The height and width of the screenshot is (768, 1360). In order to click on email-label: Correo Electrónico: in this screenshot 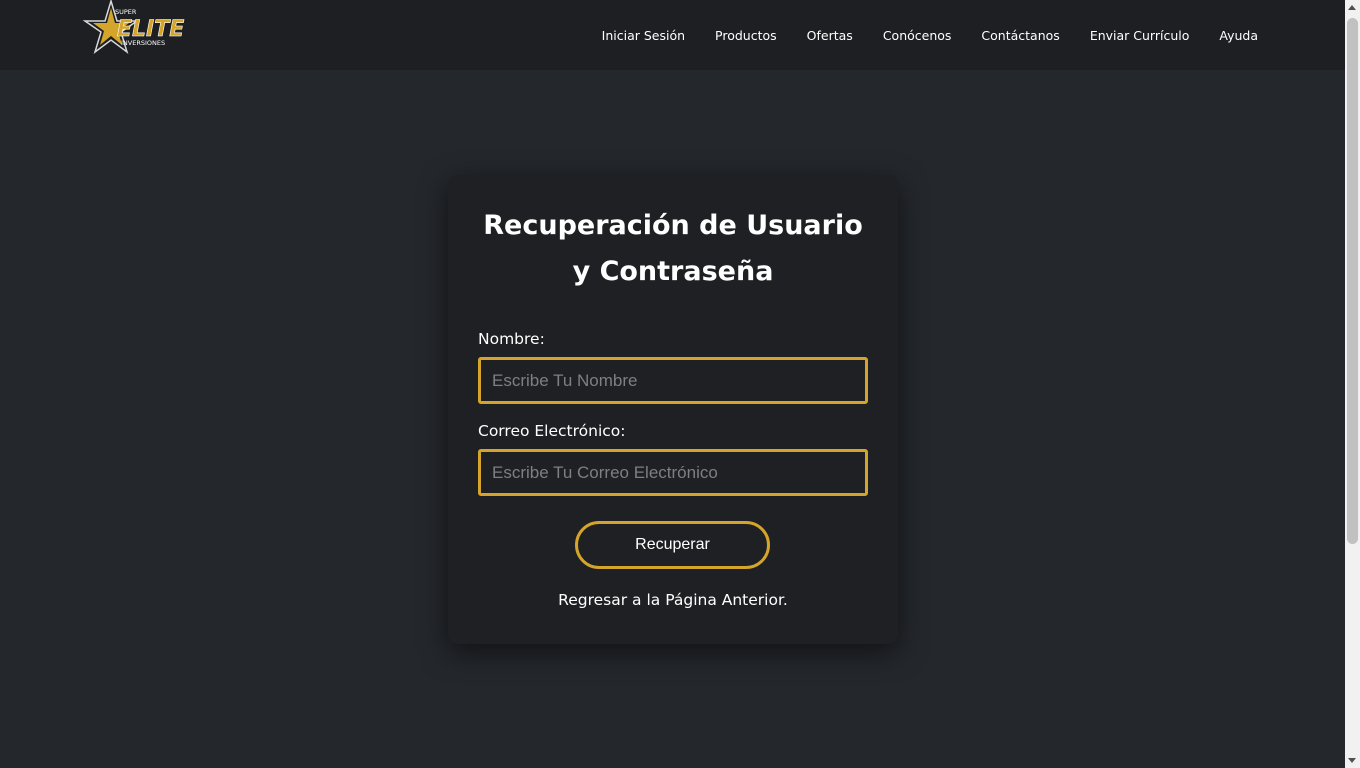, I will do `click(552, 431)`.